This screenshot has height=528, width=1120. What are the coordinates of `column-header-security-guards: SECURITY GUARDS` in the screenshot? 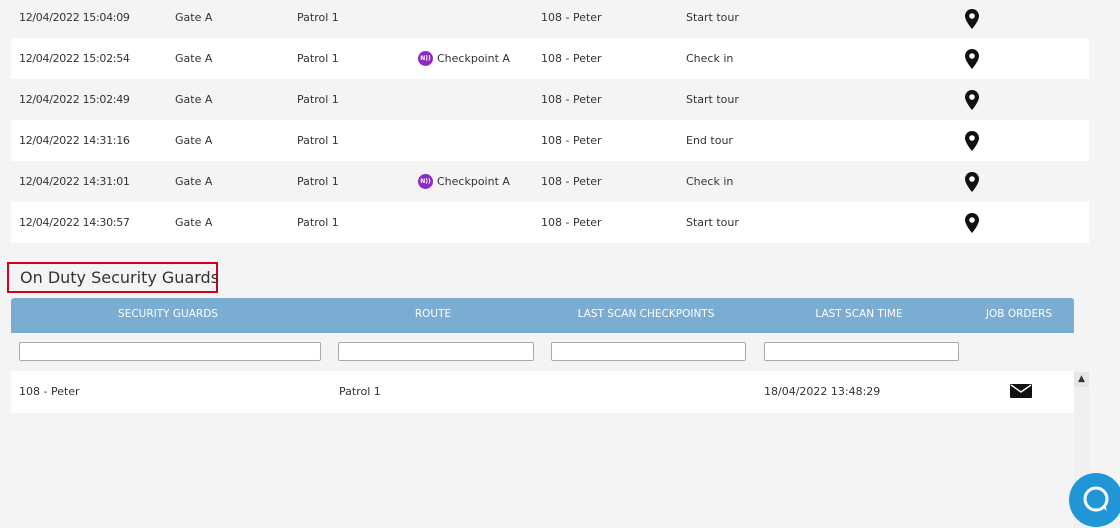 It's located at (168, 314).